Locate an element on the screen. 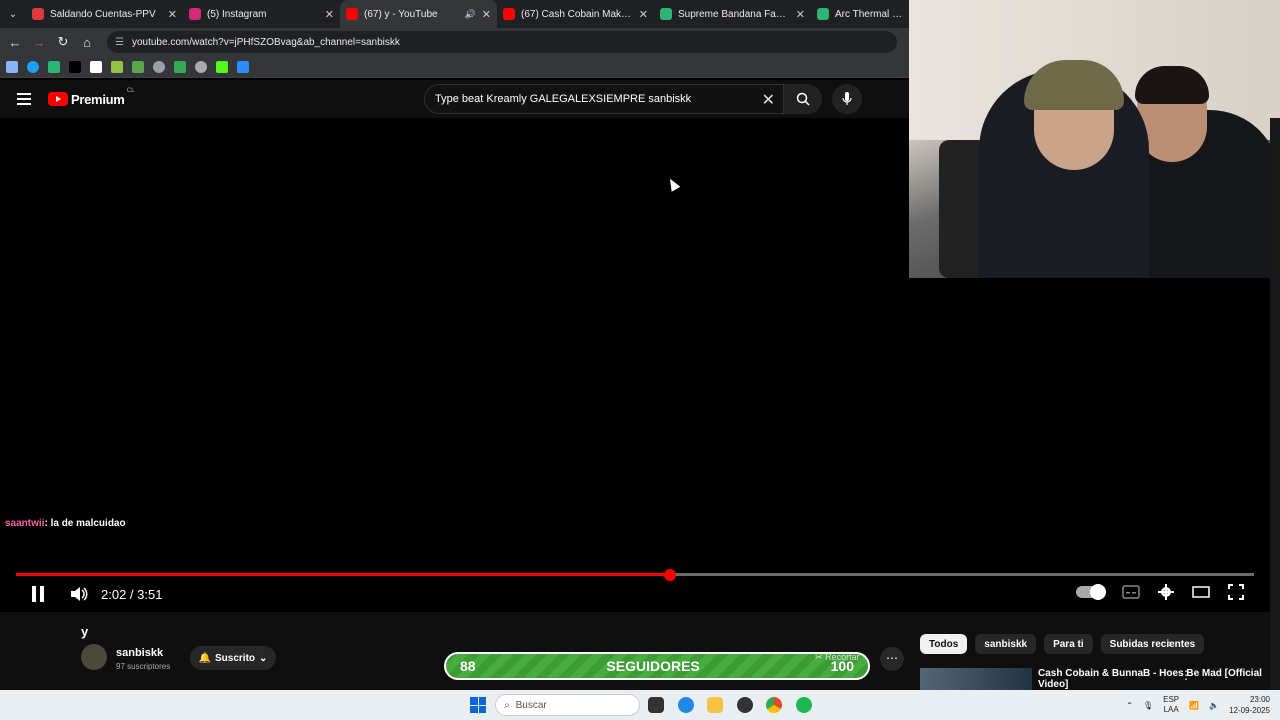 The width and height of the screenshot is (1280, 720). speaker-icon: 🔊 is located at coordinates (470, 14).